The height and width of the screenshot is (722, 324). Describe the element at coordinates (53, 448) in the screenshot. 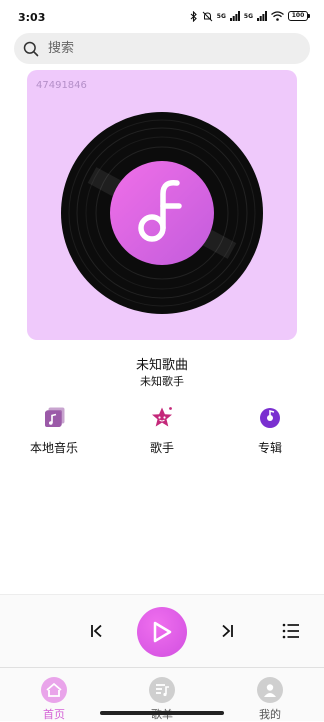

I see `local-music-label: 本地音乐` at that location.